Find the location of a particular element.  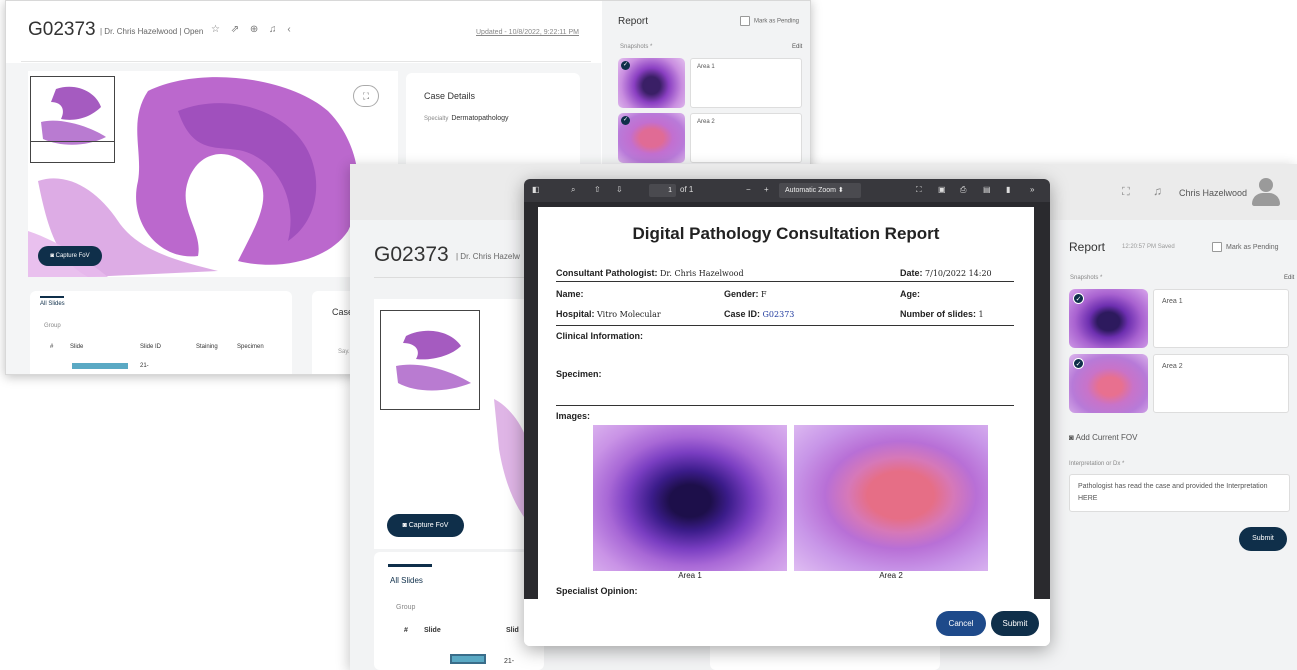

column-header: Slide ID is located at coordinates (151, 347).